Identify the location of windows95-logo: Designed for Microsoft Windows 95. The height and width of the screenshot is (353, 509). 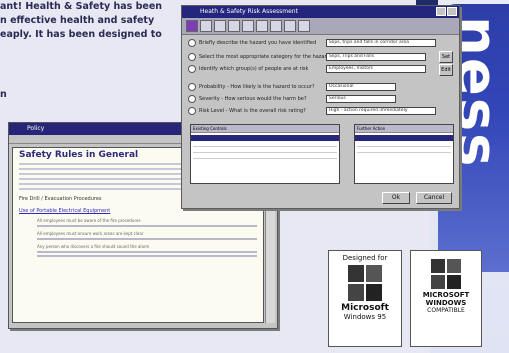
(365, 298).